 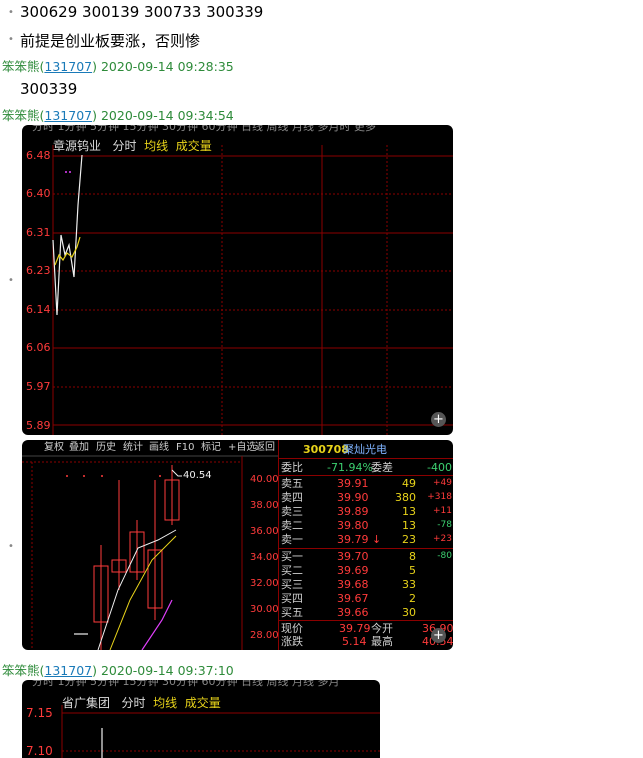 I want to click on ask-row: 卖五 39.91 49 +49, so click(x=366, y=483).